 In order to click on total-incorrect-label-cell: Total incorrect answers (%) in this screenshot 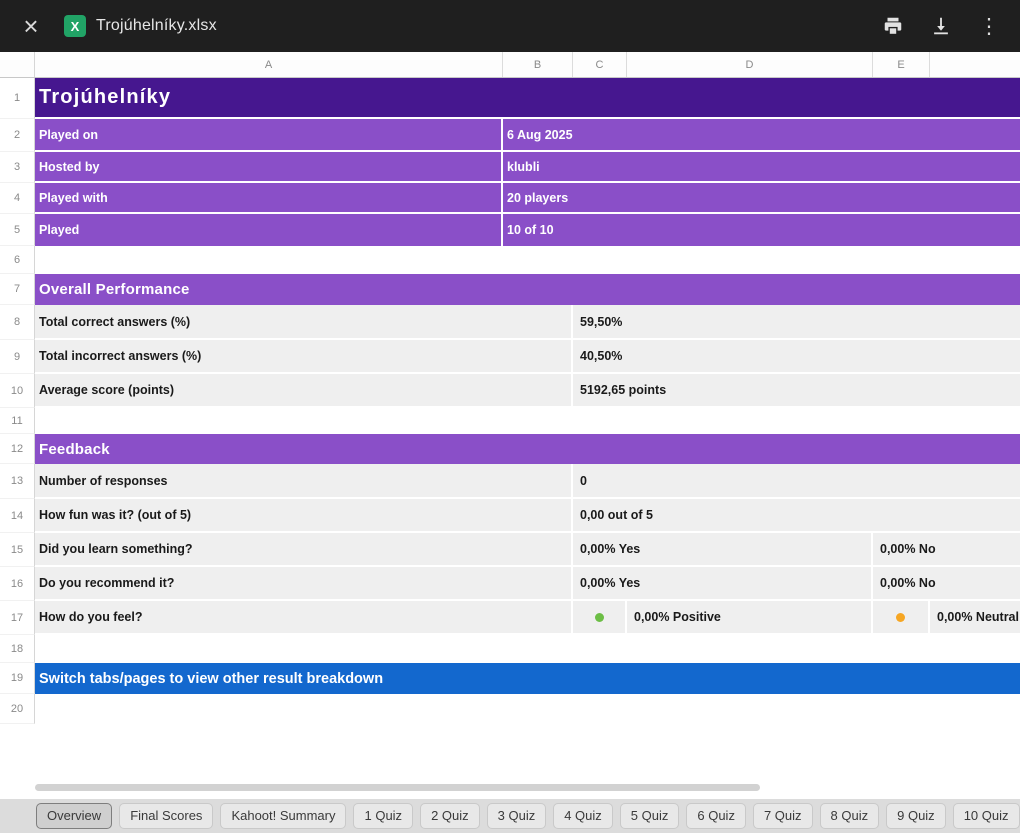, I will do `click(304, 357)`.